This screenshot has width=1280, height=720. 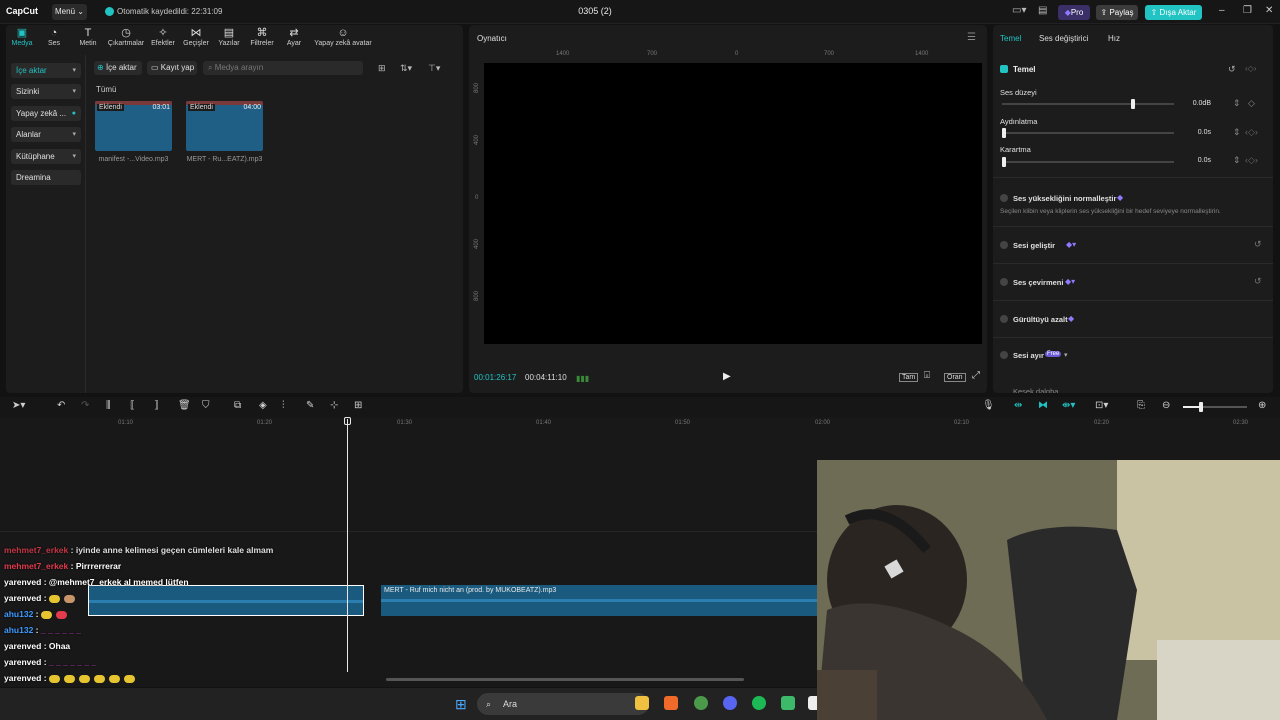 I want to click on select-tool-icon: ➤▾, so click(x=18, y=405).